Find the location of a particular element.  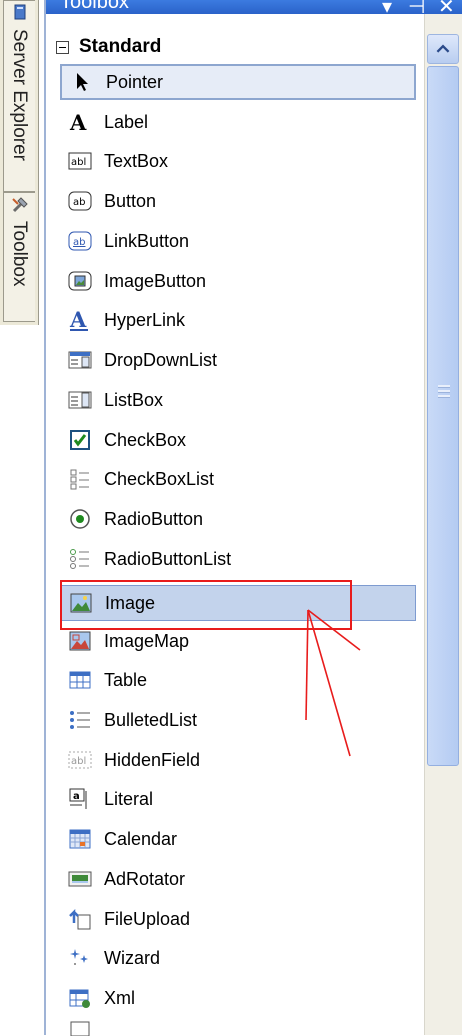

toolbox-item-hiddenfield: abl HiddenField is located at coordinates (238, 760).